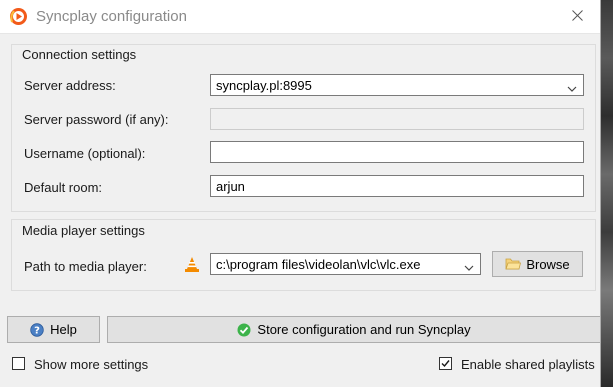  I want to click on vlc-cone-icon, so click(192, 264).